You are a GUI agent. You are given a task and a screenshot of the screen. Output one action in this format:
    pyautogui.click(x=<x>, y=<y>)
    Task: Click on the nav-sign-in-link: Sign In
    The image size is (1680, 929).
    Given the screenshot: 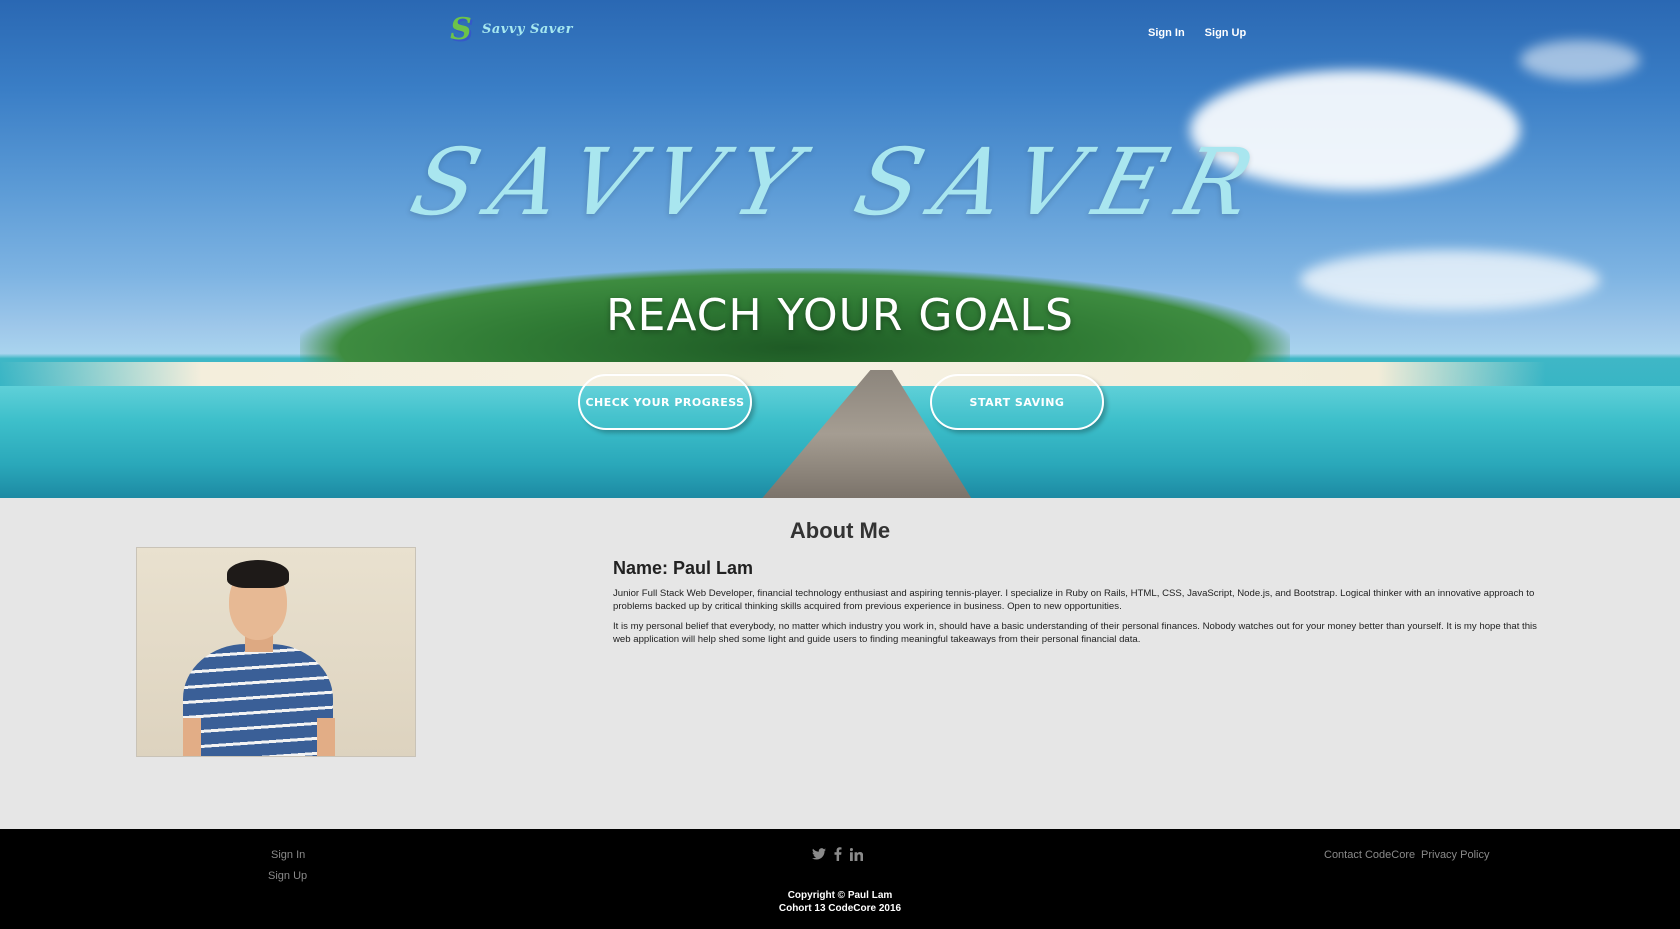 What is the action you would take?
    pyautogui.click(x=1166, y=33)
    